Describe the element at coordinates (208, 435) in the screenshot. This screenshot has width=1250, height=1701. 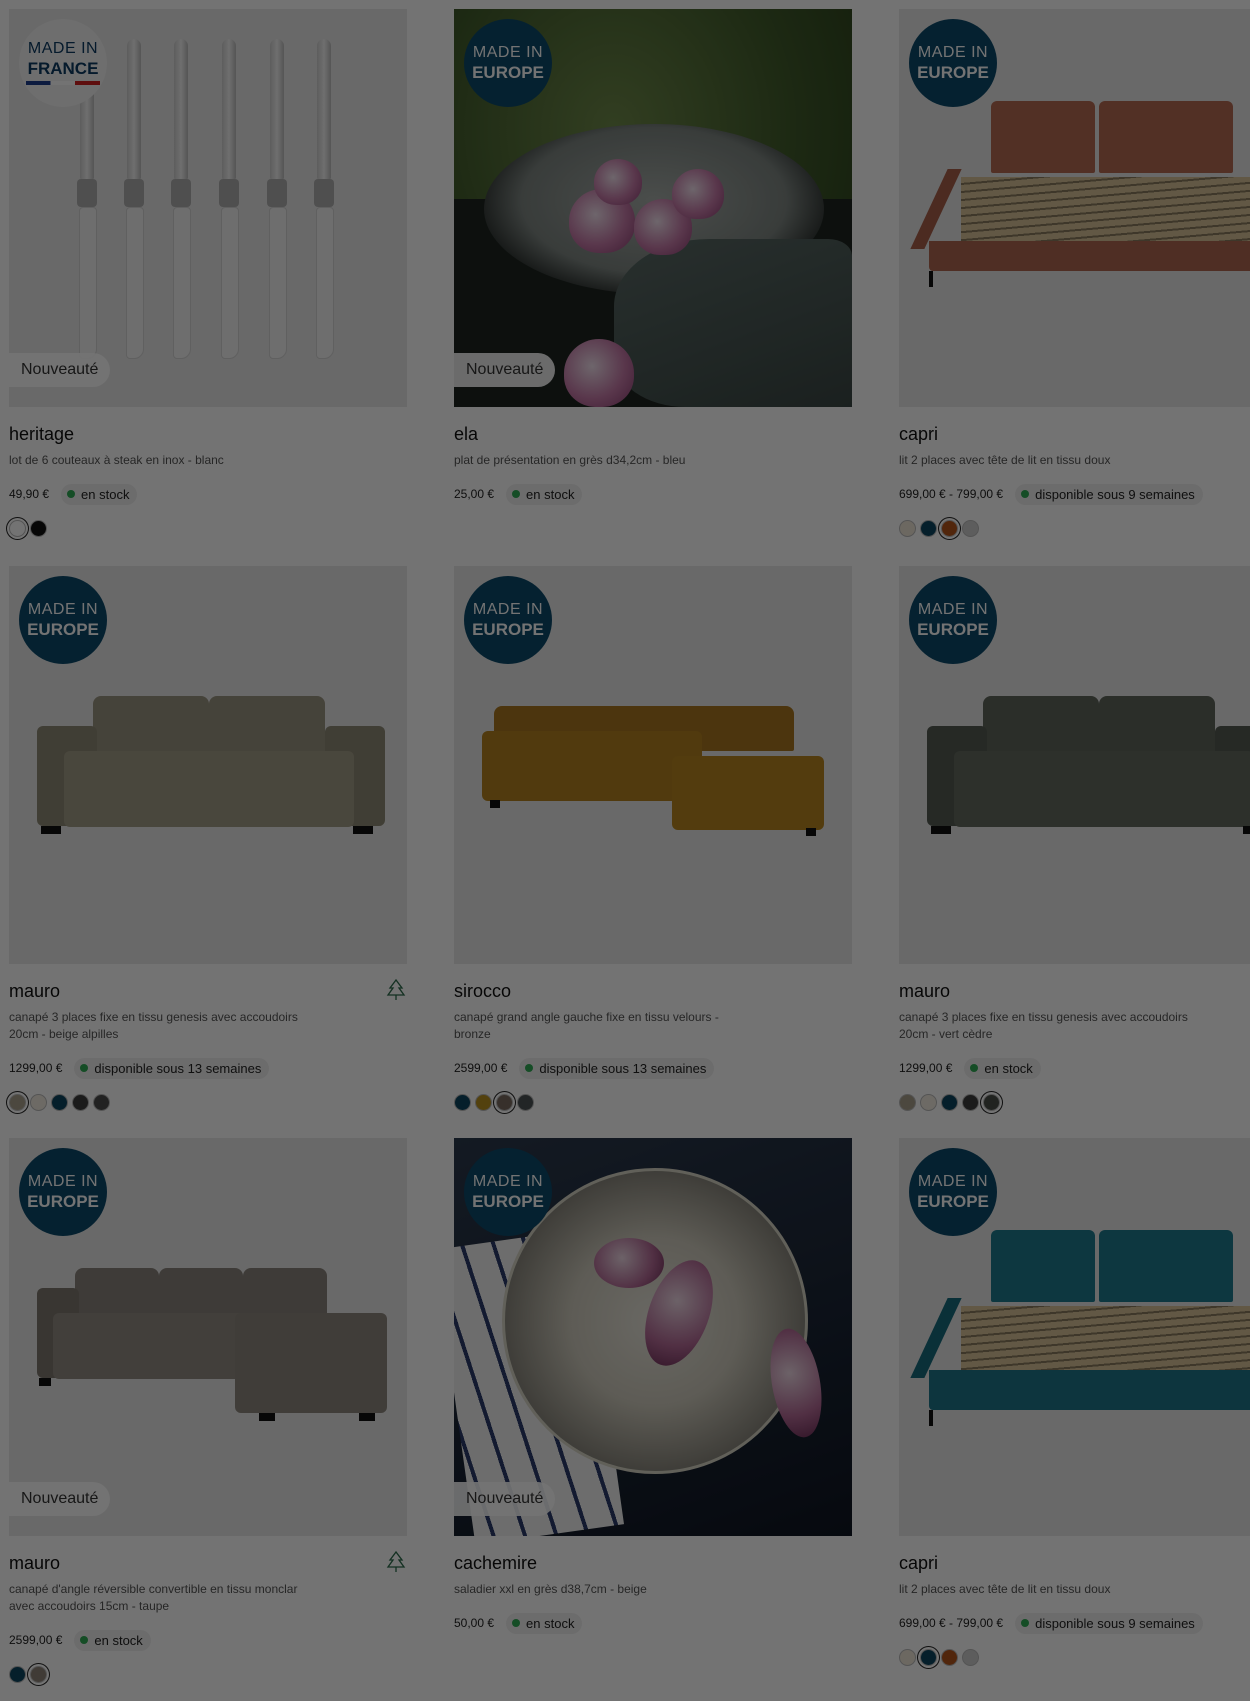
I see `product-name: heritage` at that location.